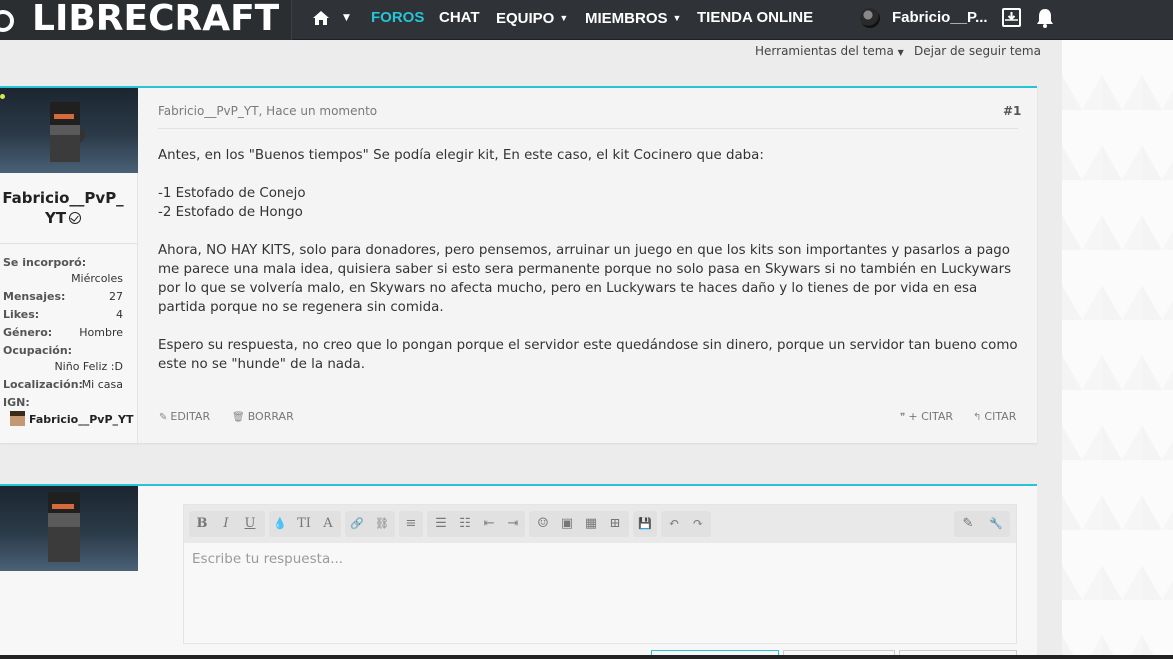 The image size is (1173, 659). Describe the element at coordinates (931, 416) in the screenshot. I see `multiquote-label: + CITAR` at that location.